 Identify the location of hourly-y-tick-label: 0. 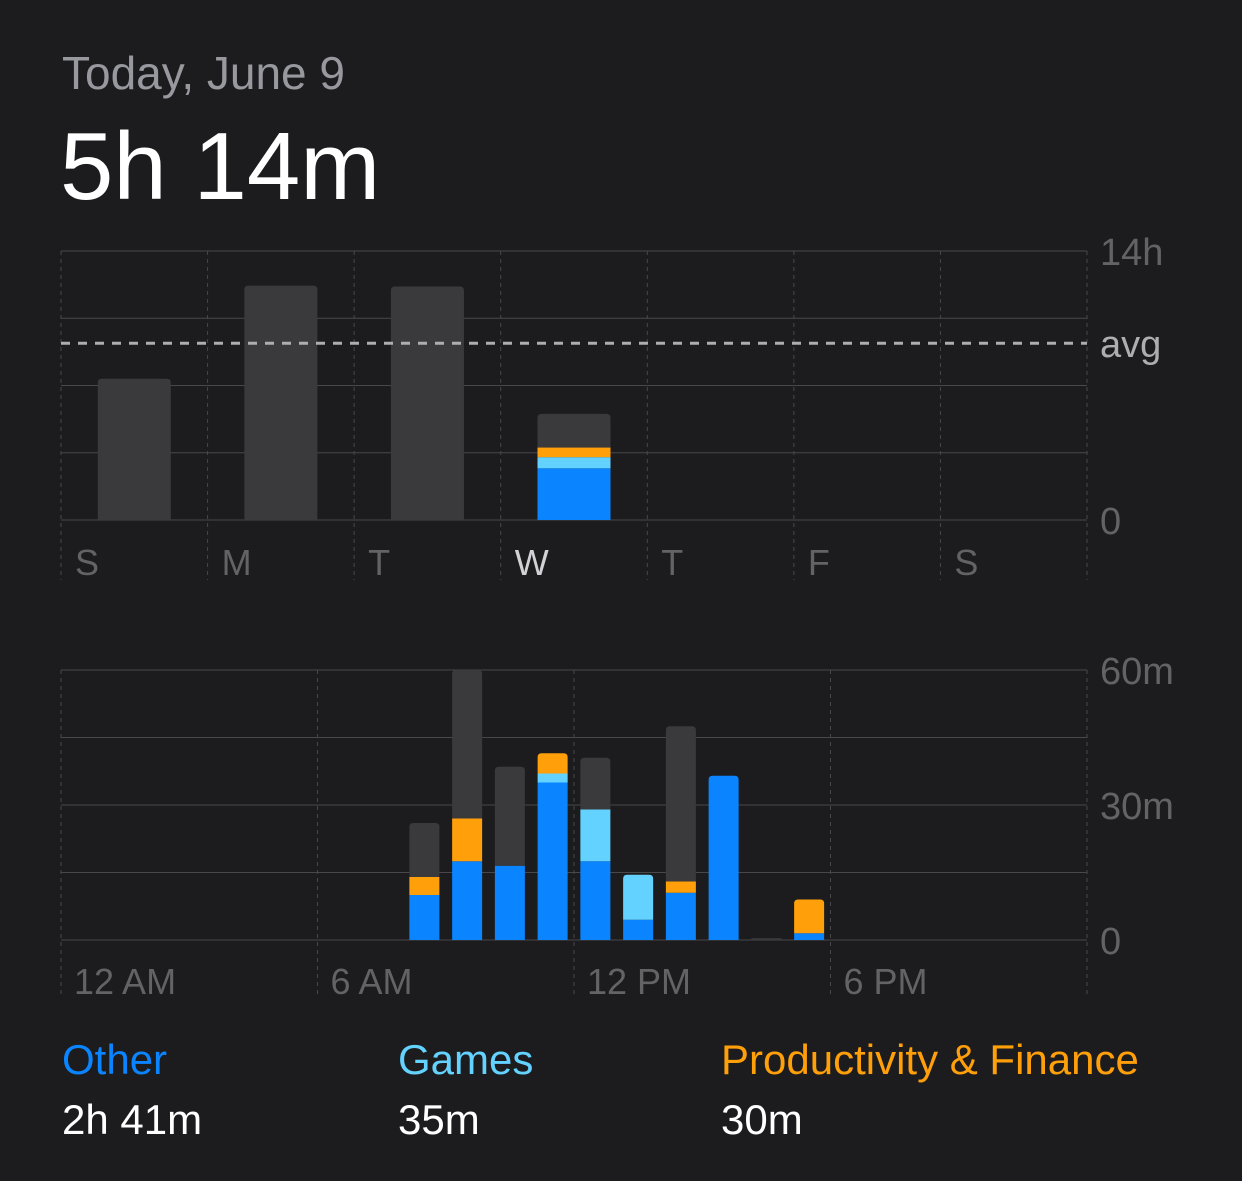
(1110, 942).